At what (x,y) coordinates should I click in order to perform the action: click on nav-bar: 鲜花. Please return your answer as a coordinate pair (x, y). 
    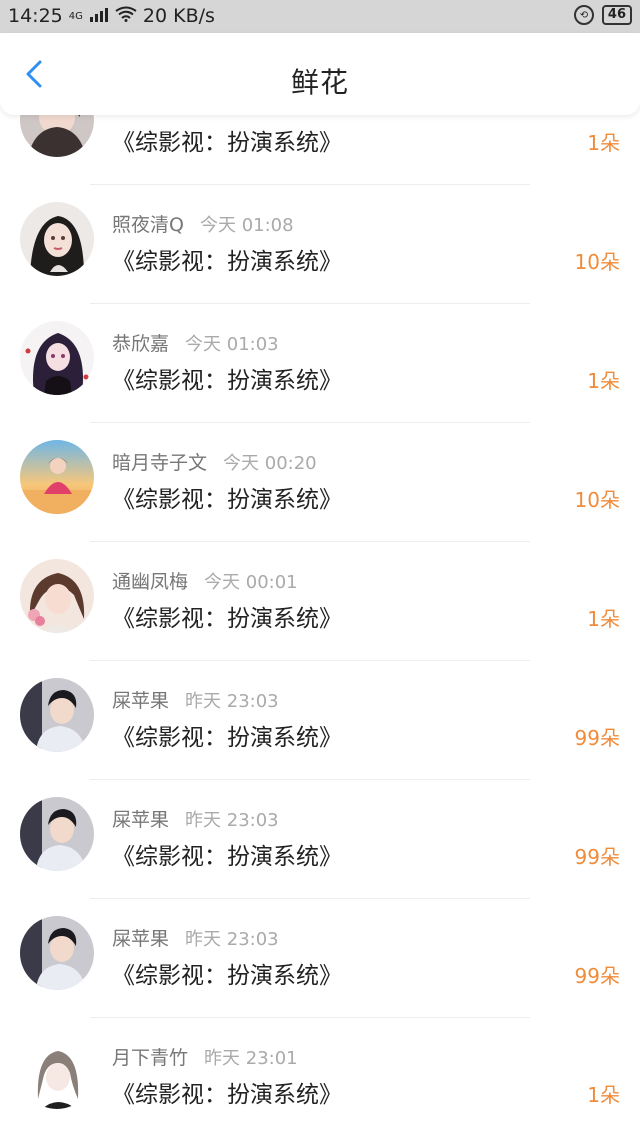
    Looking at the image, I should click on (320, 74).